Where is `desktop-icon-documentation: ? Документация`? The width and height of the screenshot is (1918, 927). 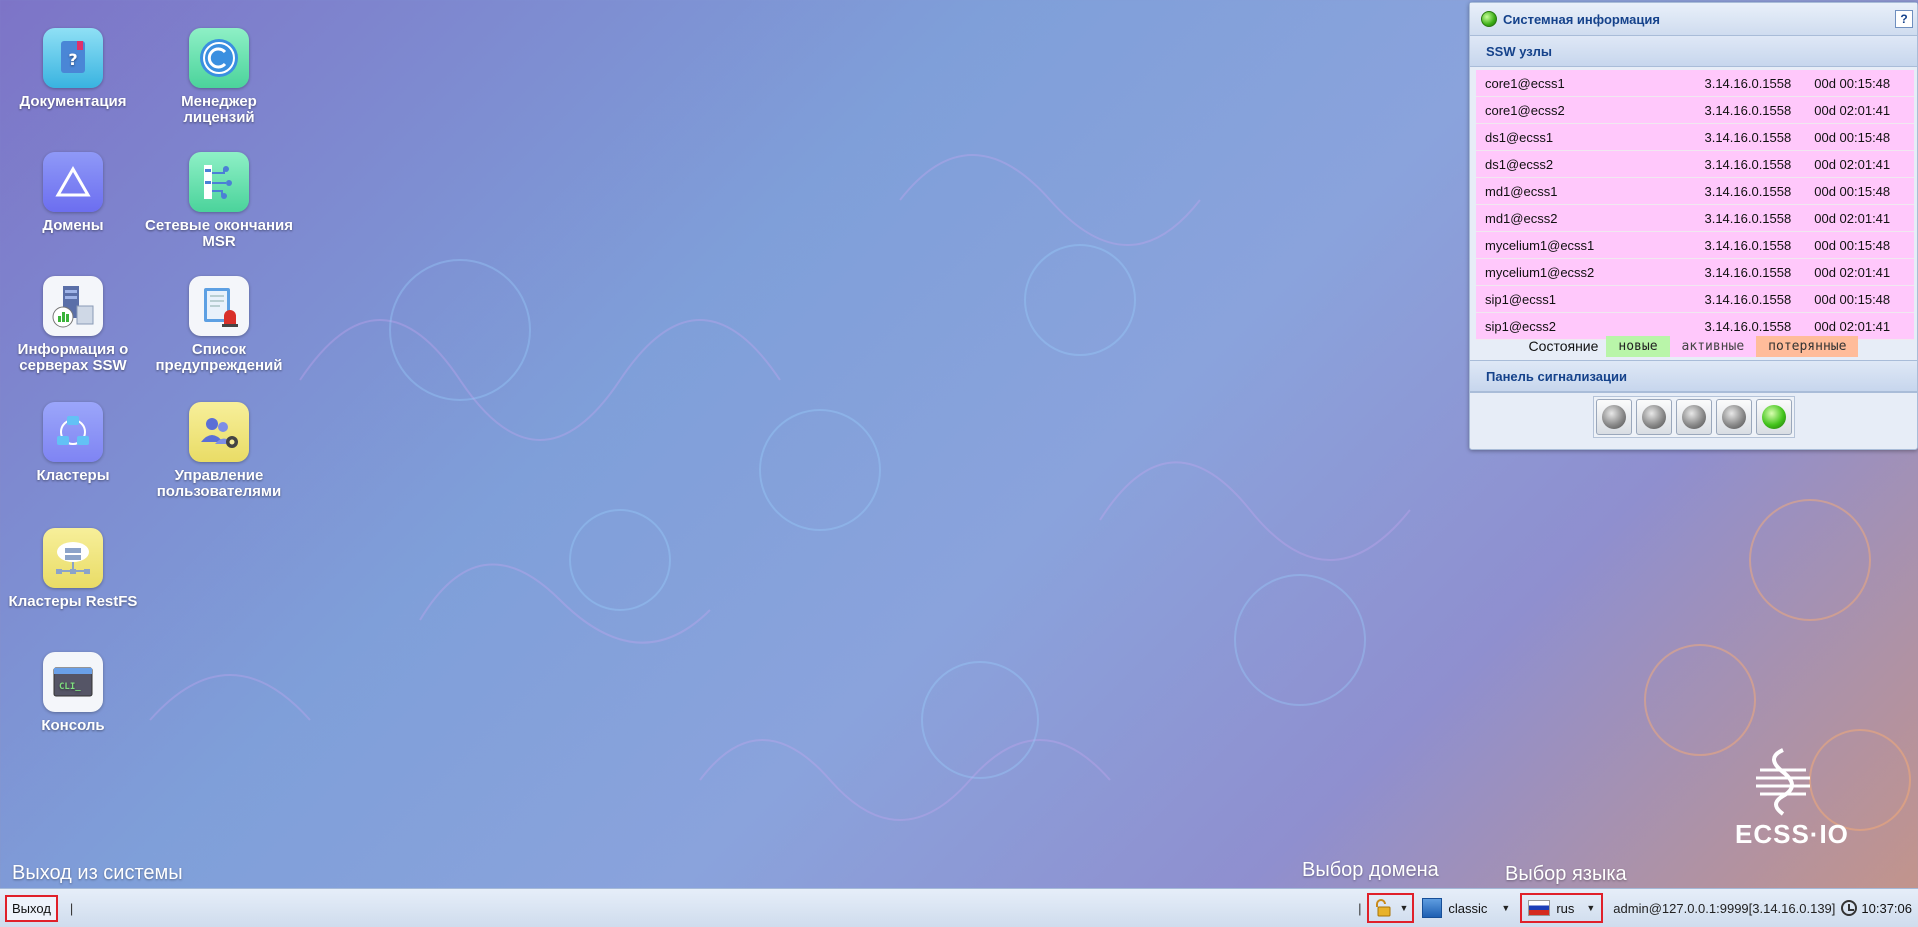 desktop-icon-documentation: ? Документация is located at coordinates (74, 69).